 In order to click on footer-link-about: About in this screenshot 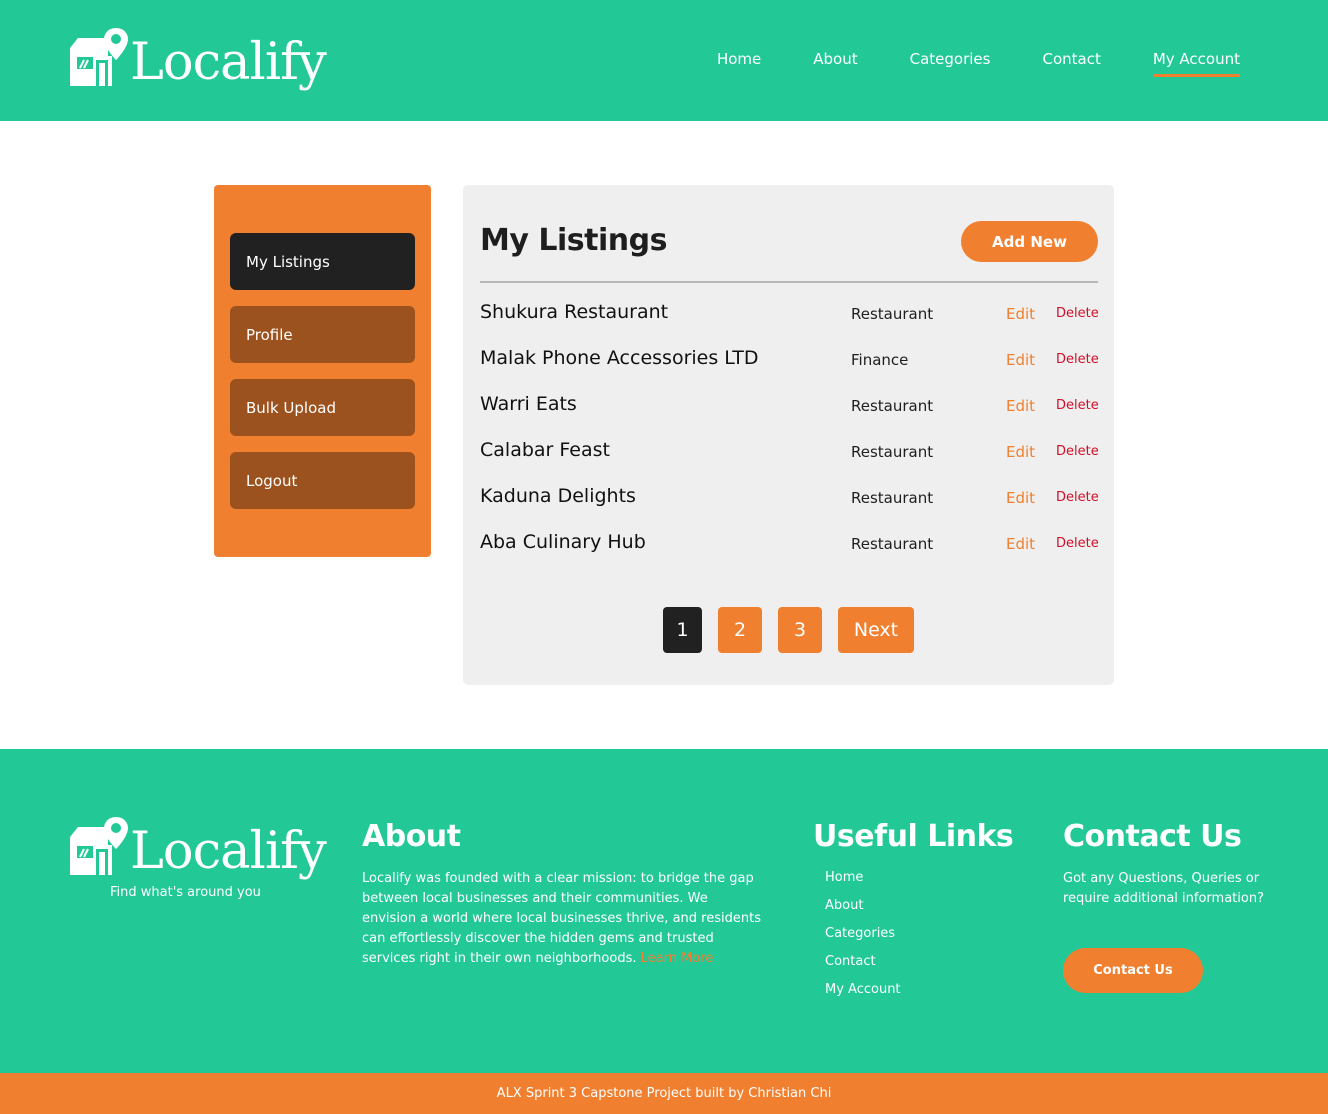, I will do `click(863, 911)`.